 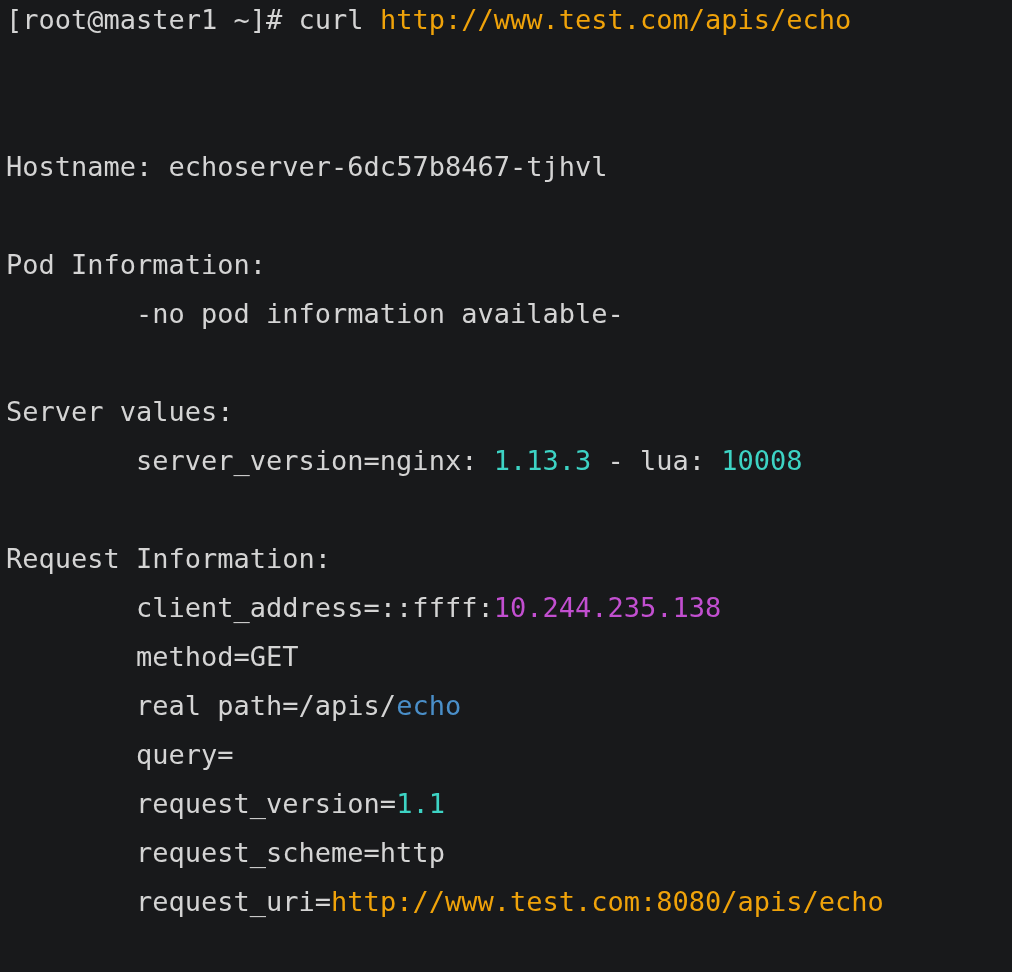 I want to click on terminal-line: Request Information:, so click(x=169, y=558).